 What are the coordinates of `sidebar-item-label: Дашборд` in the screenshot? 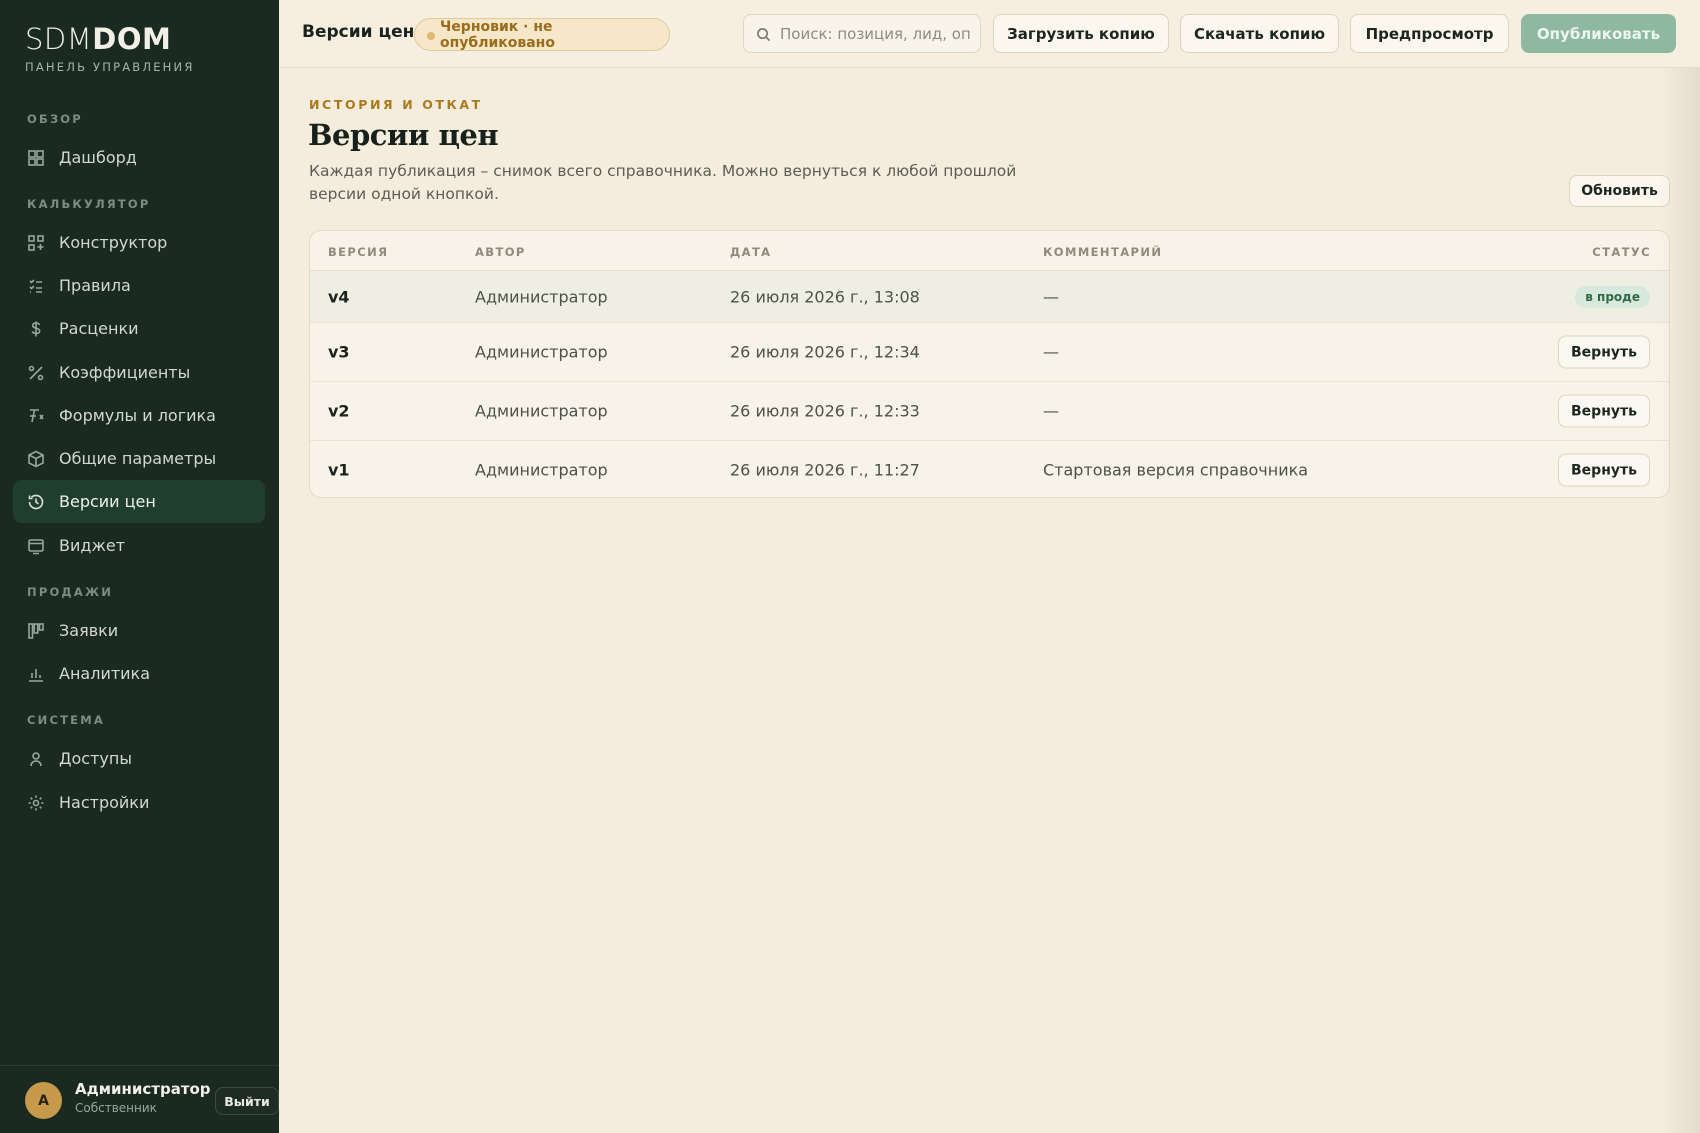 It's located at (98, 157).